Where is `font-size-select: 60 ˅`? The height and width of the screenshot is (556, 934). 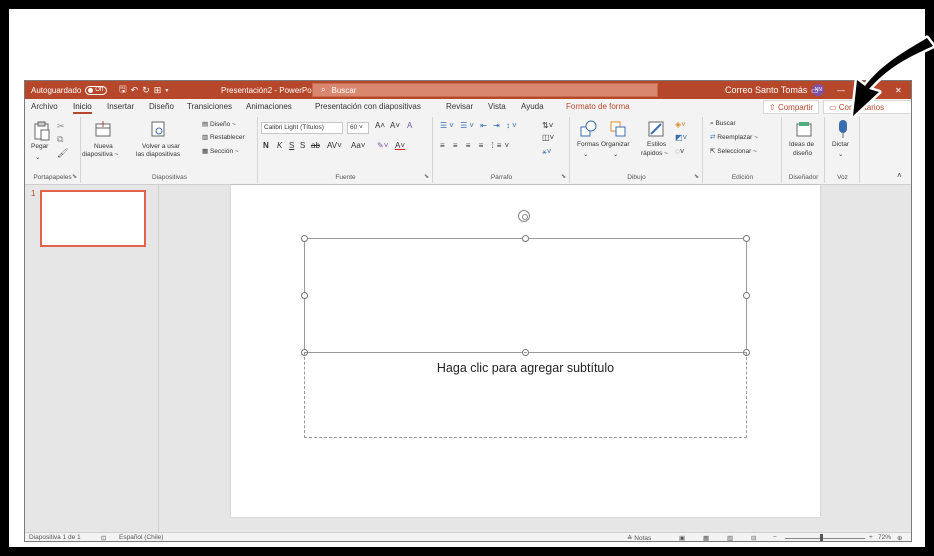
font-size-select: 60 ˅ is located at coordinates (358, 128).